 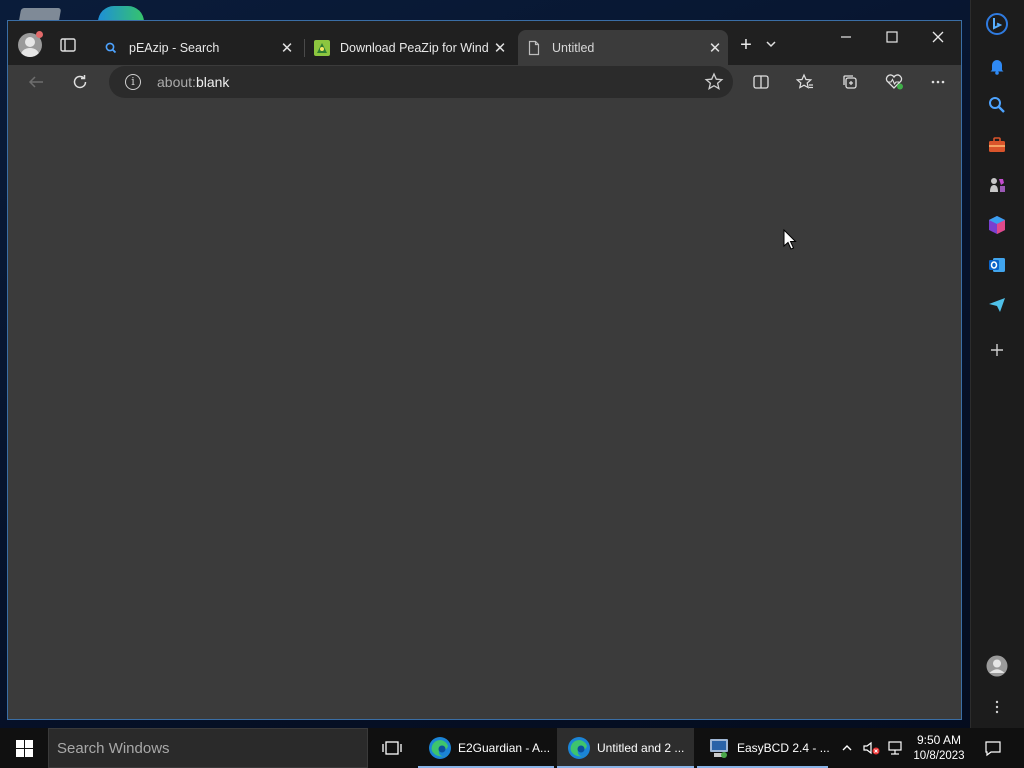 I want to click on maximize-button, so click(x=892, y=37).